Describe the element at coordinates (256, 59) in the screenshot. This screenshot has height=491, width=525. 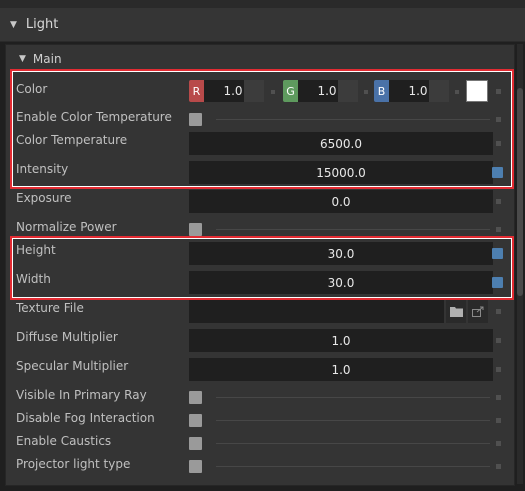
I see `group-header-main: ▼ Main` at that location.